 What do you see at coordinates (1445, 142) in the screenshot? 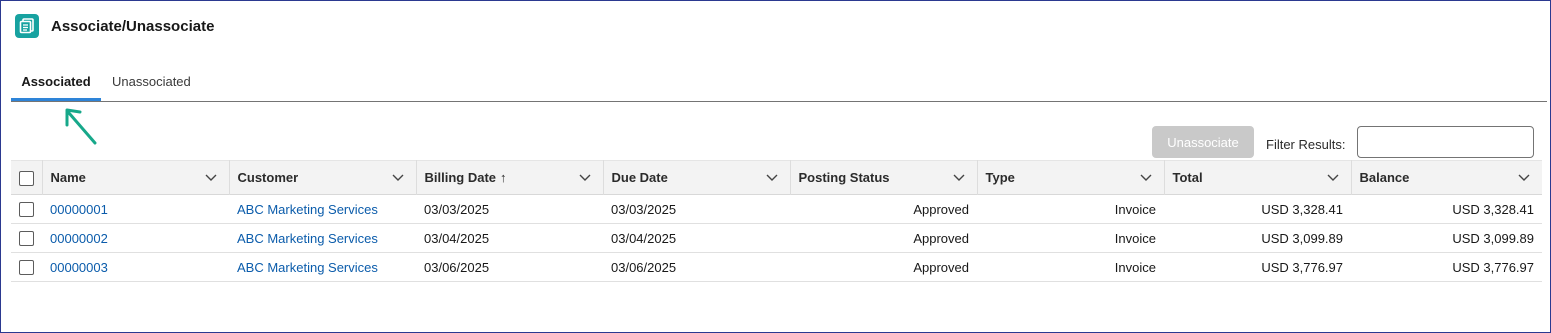
I see `filter-results-input` at bounding box center [1445, 142].